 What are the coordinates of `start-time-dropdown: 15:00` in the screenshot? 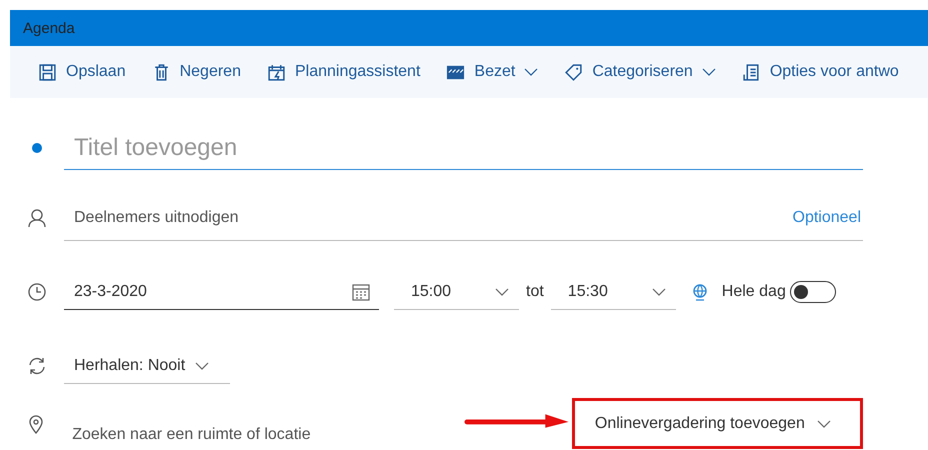 It's located at (456, 292).